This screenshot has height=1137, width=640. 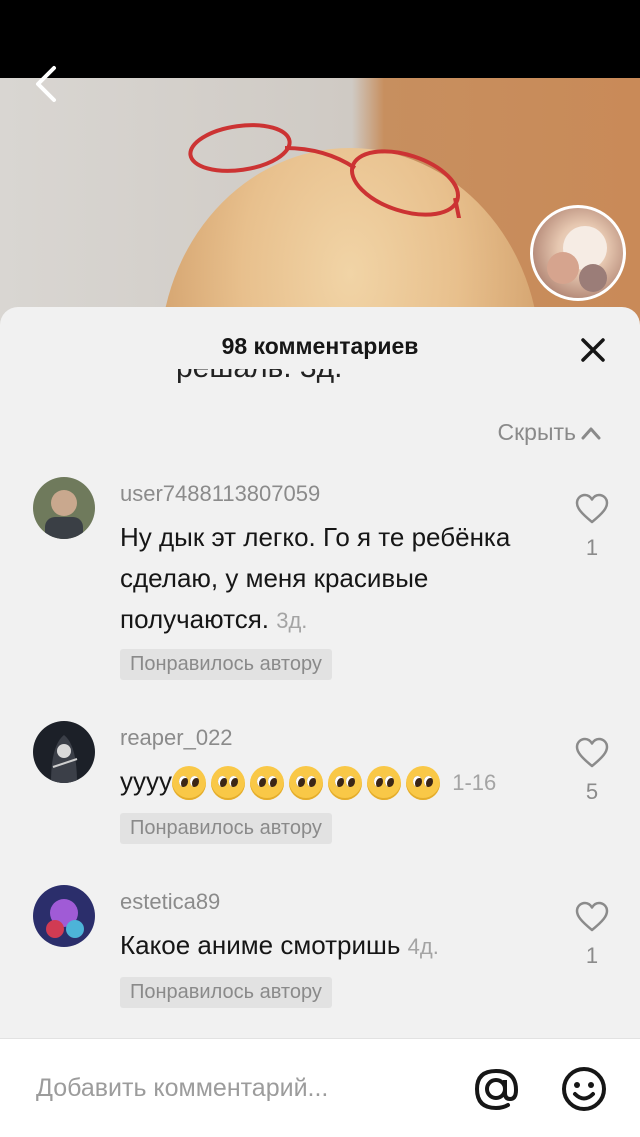 I want to click on mention-button, so click(x=496, y=1089).